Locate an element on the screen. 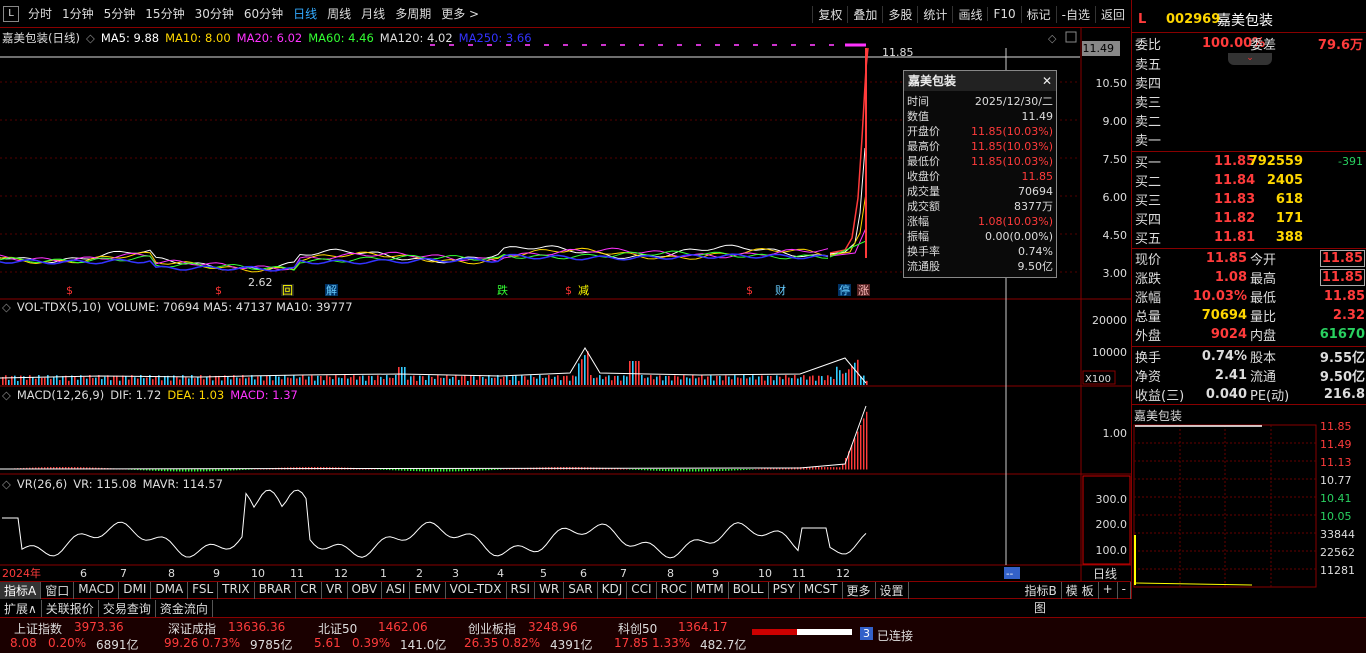 The width and height of the screenshot is (1366, 653). popup-row: 时间 2025/12/30/二 is located at coordinates (980, 101).